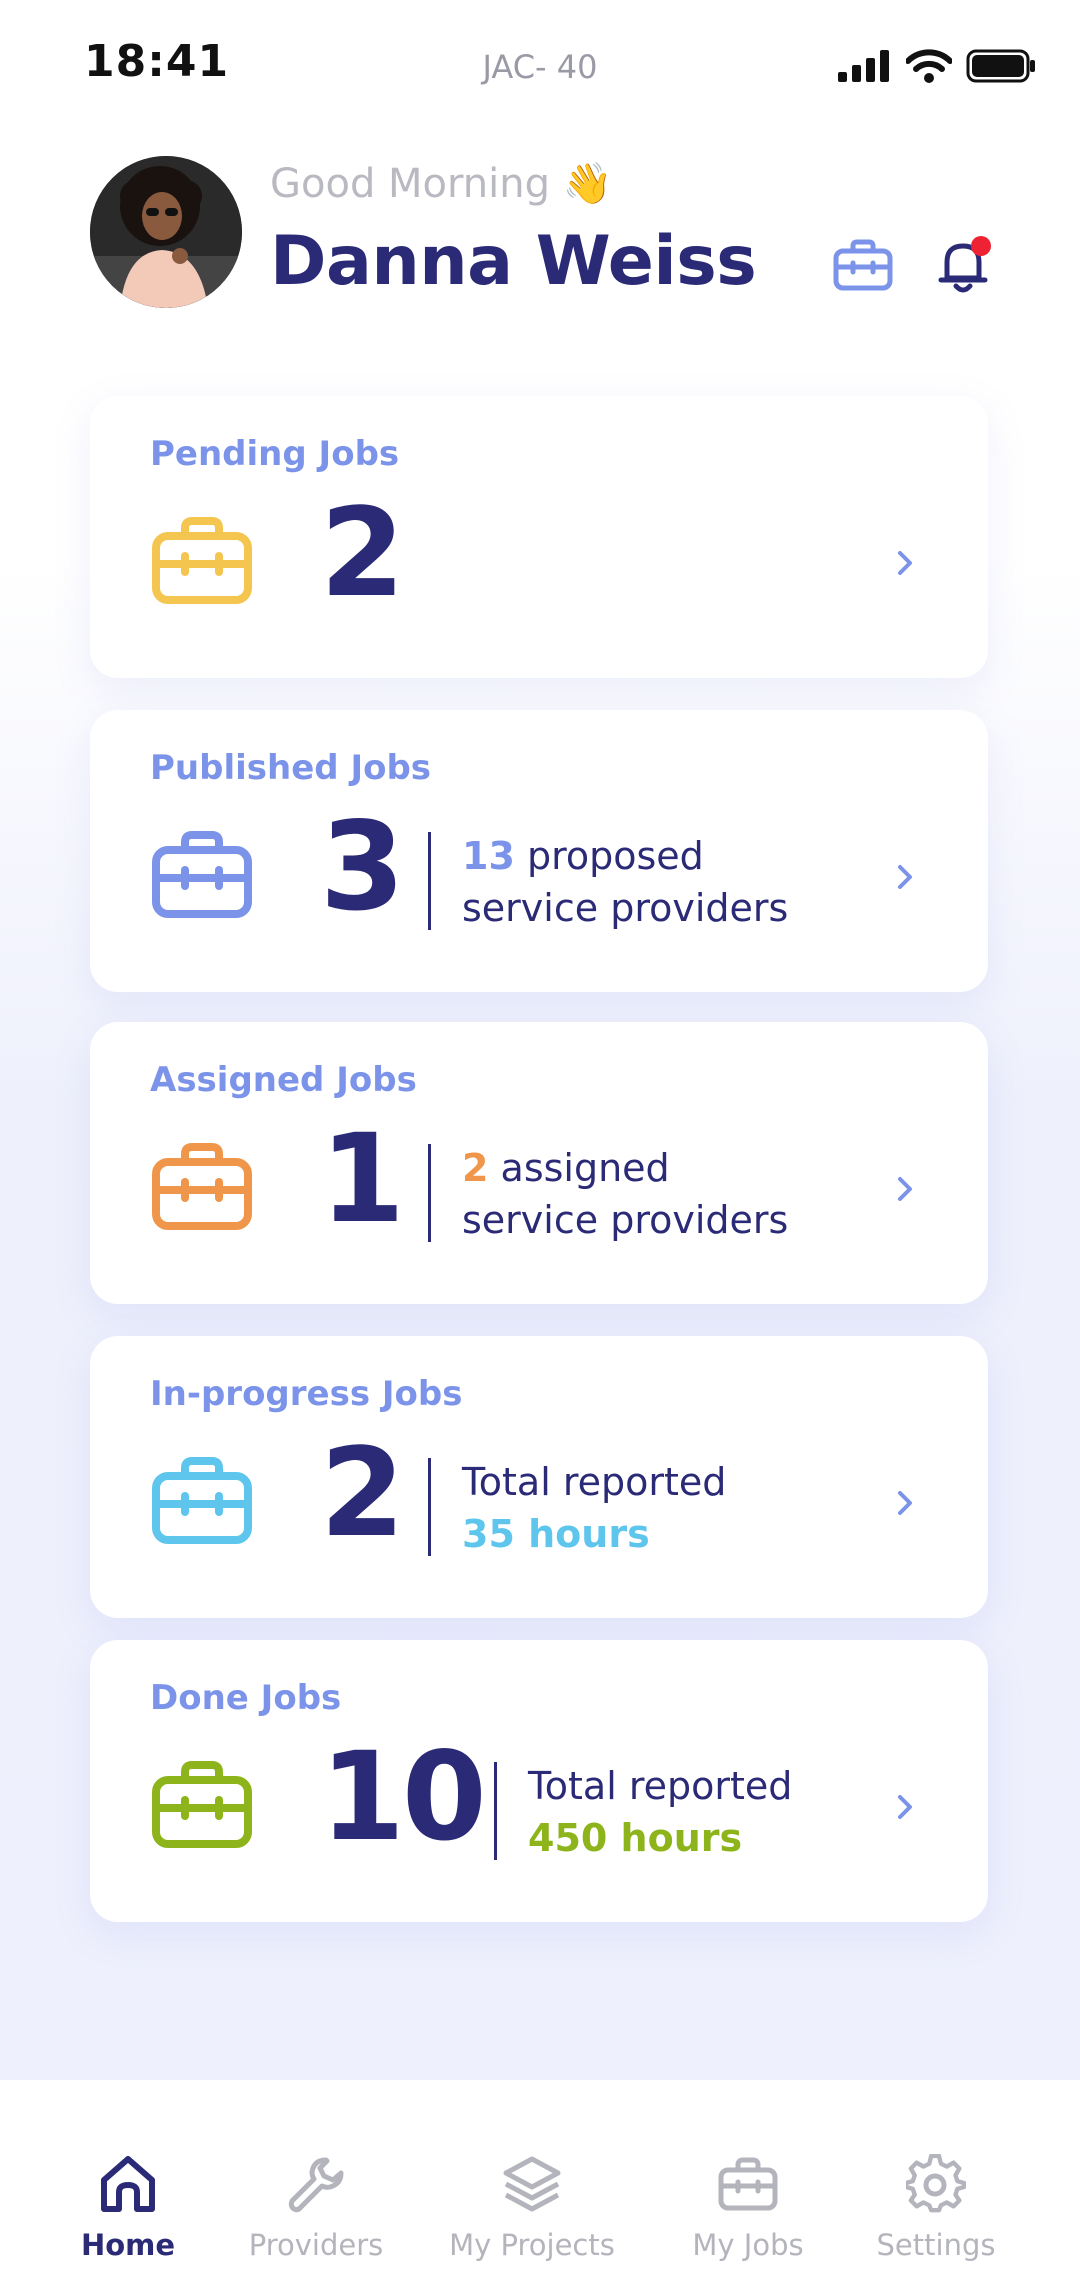 The height and width of the screenshot is (2280, 1080). What do you see at coordinates (362, 867) in the screenshot?
I see `job-count: 3` at bounding box center [362, 867].